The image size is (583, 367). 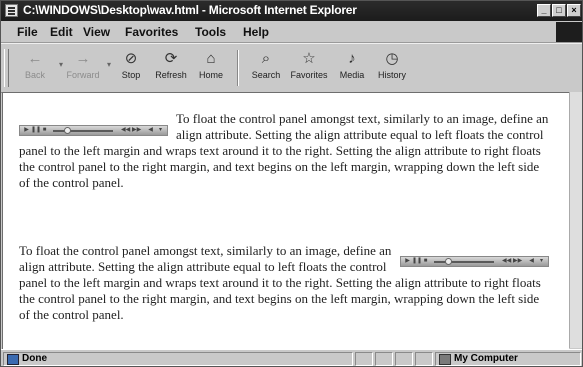 What do you see at coordinates (11, 10) in the screenshot?
I see `document-icon` at bounding box center [11, 10].